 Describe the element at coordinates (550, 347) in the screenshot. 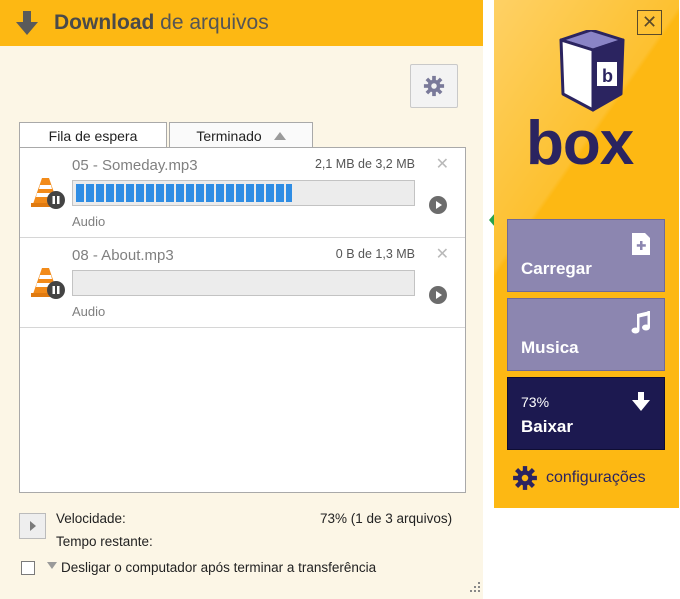

I see `music-label: Musica` at that location.